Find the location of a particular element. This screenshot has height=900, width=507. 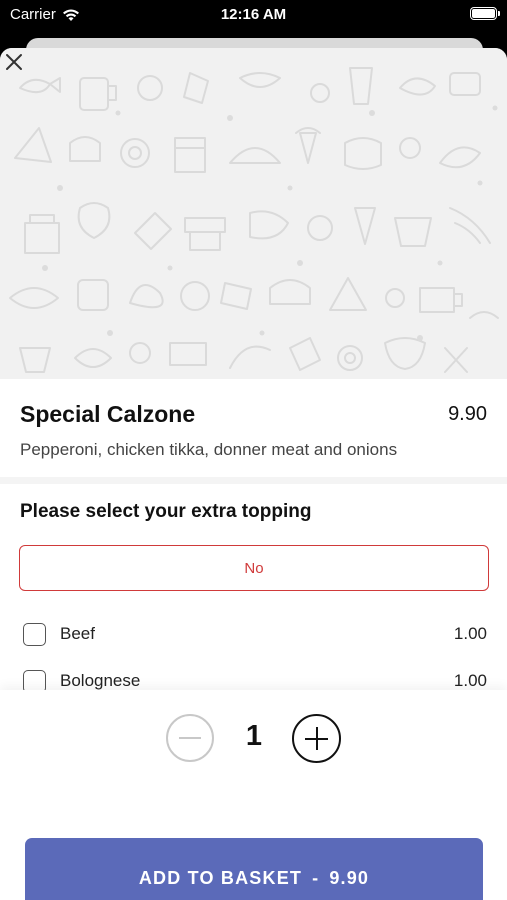

plus-icon is located at coordinates (316, 738).